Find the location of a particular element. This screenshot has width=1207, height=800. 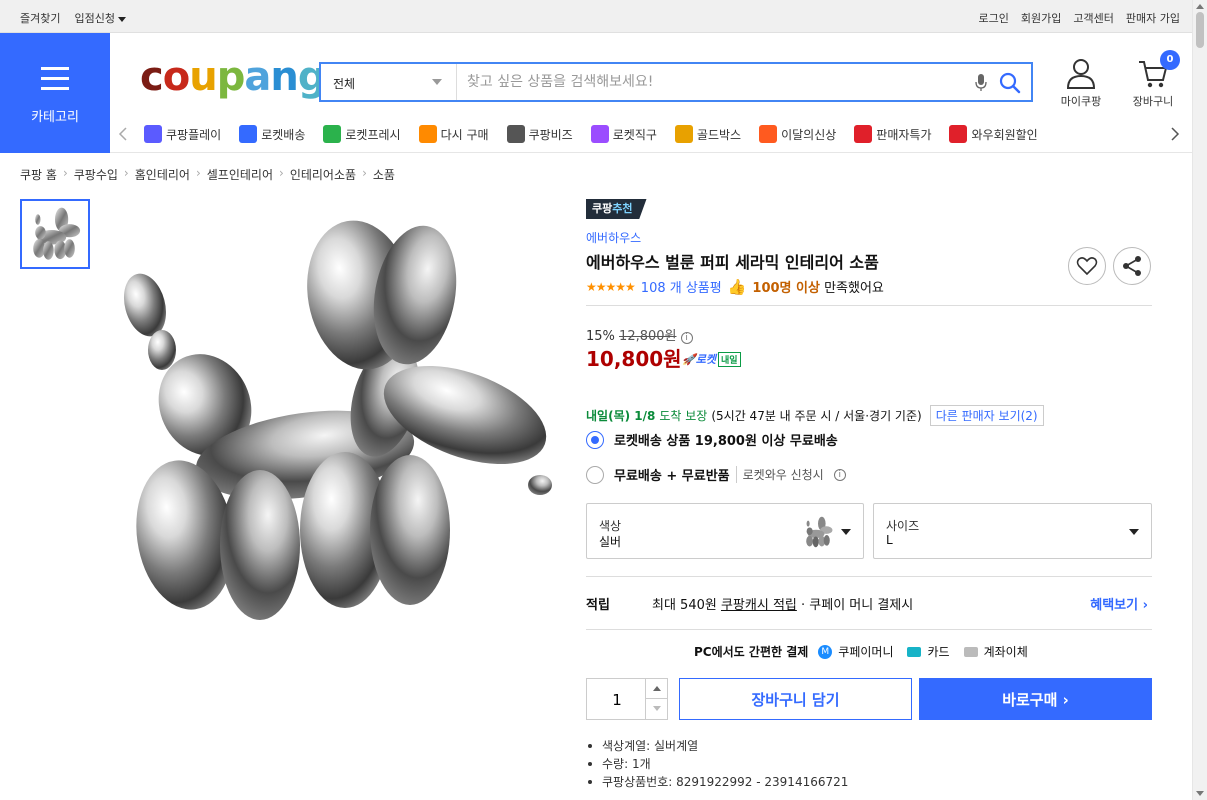

seller-signup-link: 판매자 가입 is located at coordinates (1153, 18).